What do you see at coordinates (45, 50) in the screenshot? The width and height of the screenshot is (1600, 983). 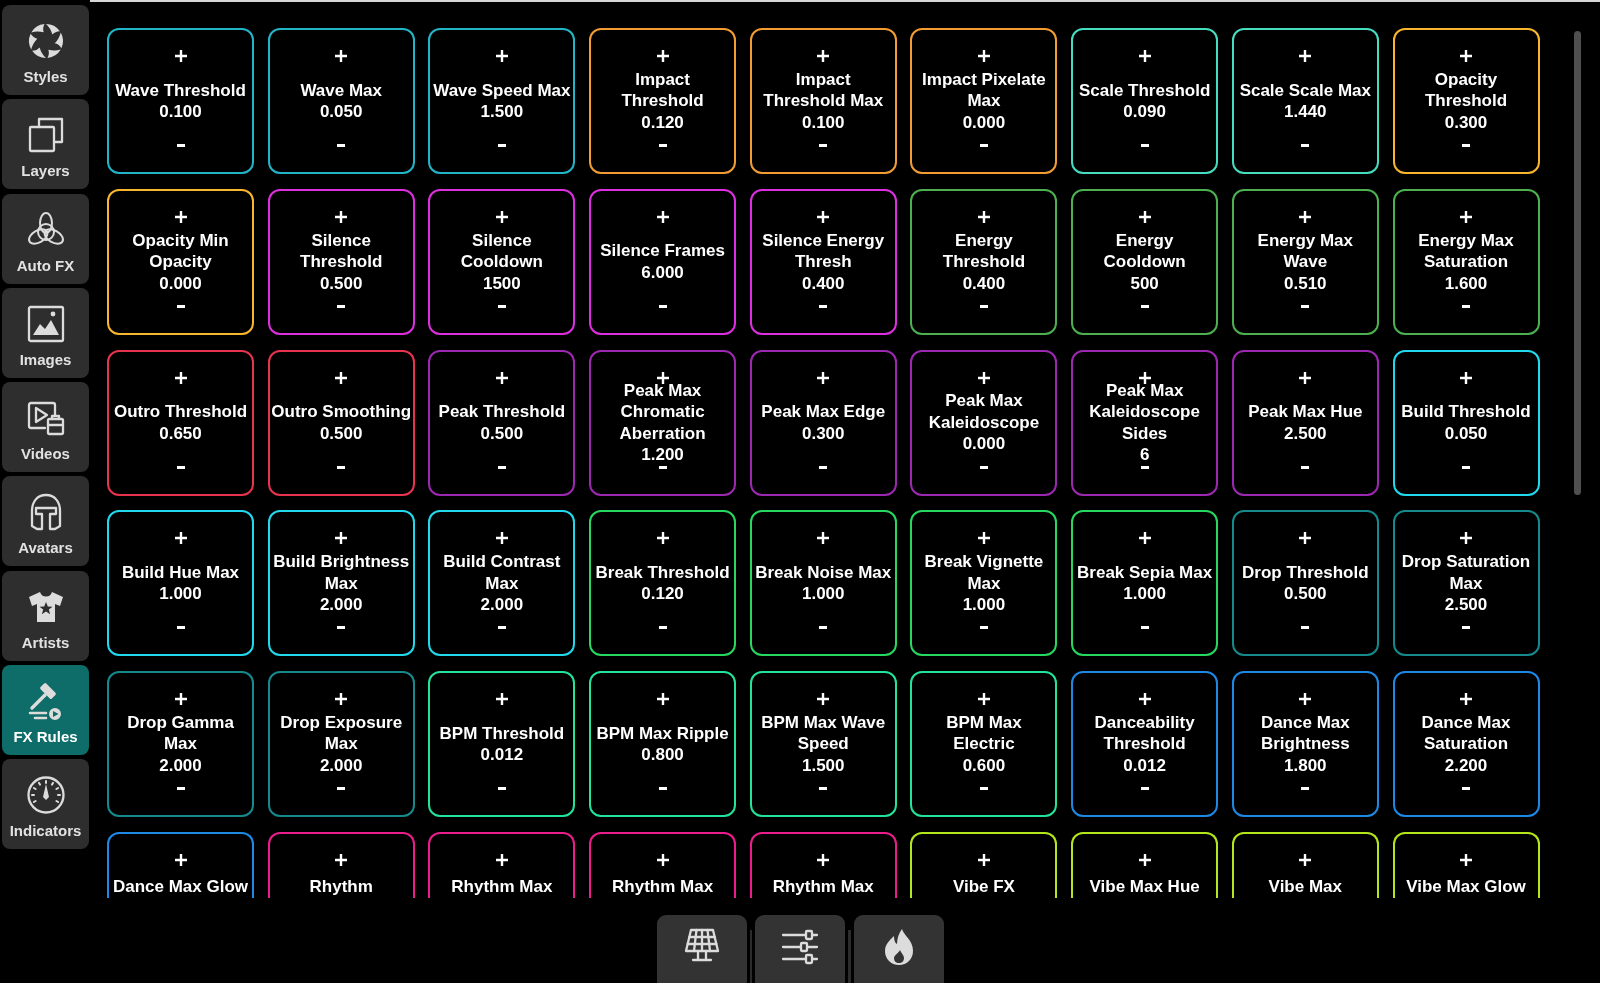 I see `sidebar-item: Styles` at bounding box center [45, 50].